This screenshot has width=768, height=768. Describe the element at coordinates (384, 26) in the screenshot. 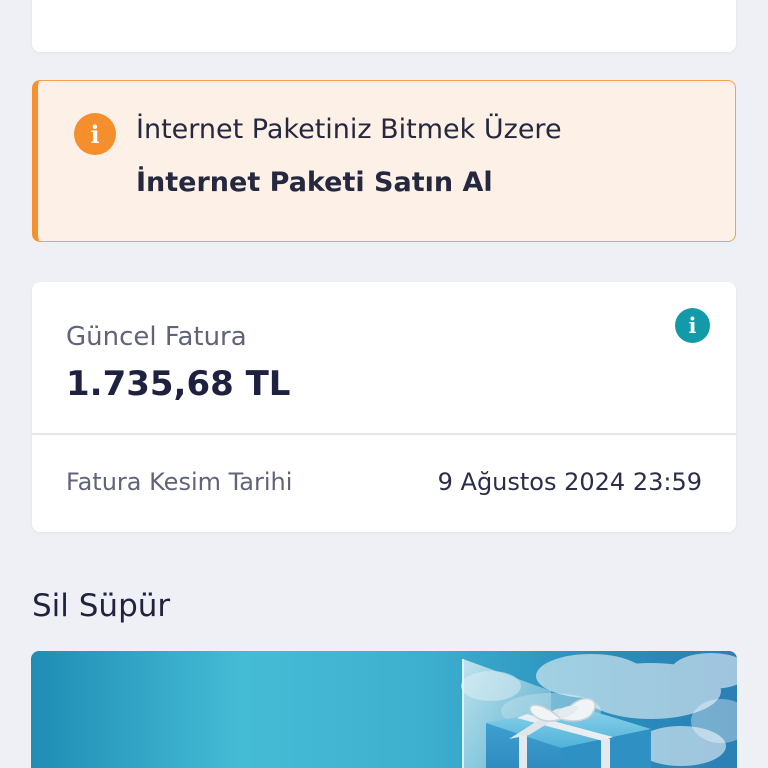

I see `previous-card` at that location.